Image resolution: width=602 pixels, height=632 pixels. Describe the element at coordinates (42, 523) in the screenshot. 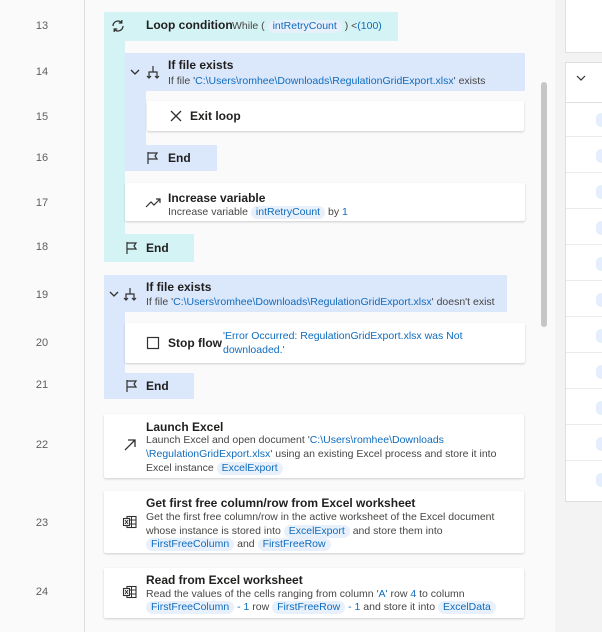

I see `line-number: 23` at that location.